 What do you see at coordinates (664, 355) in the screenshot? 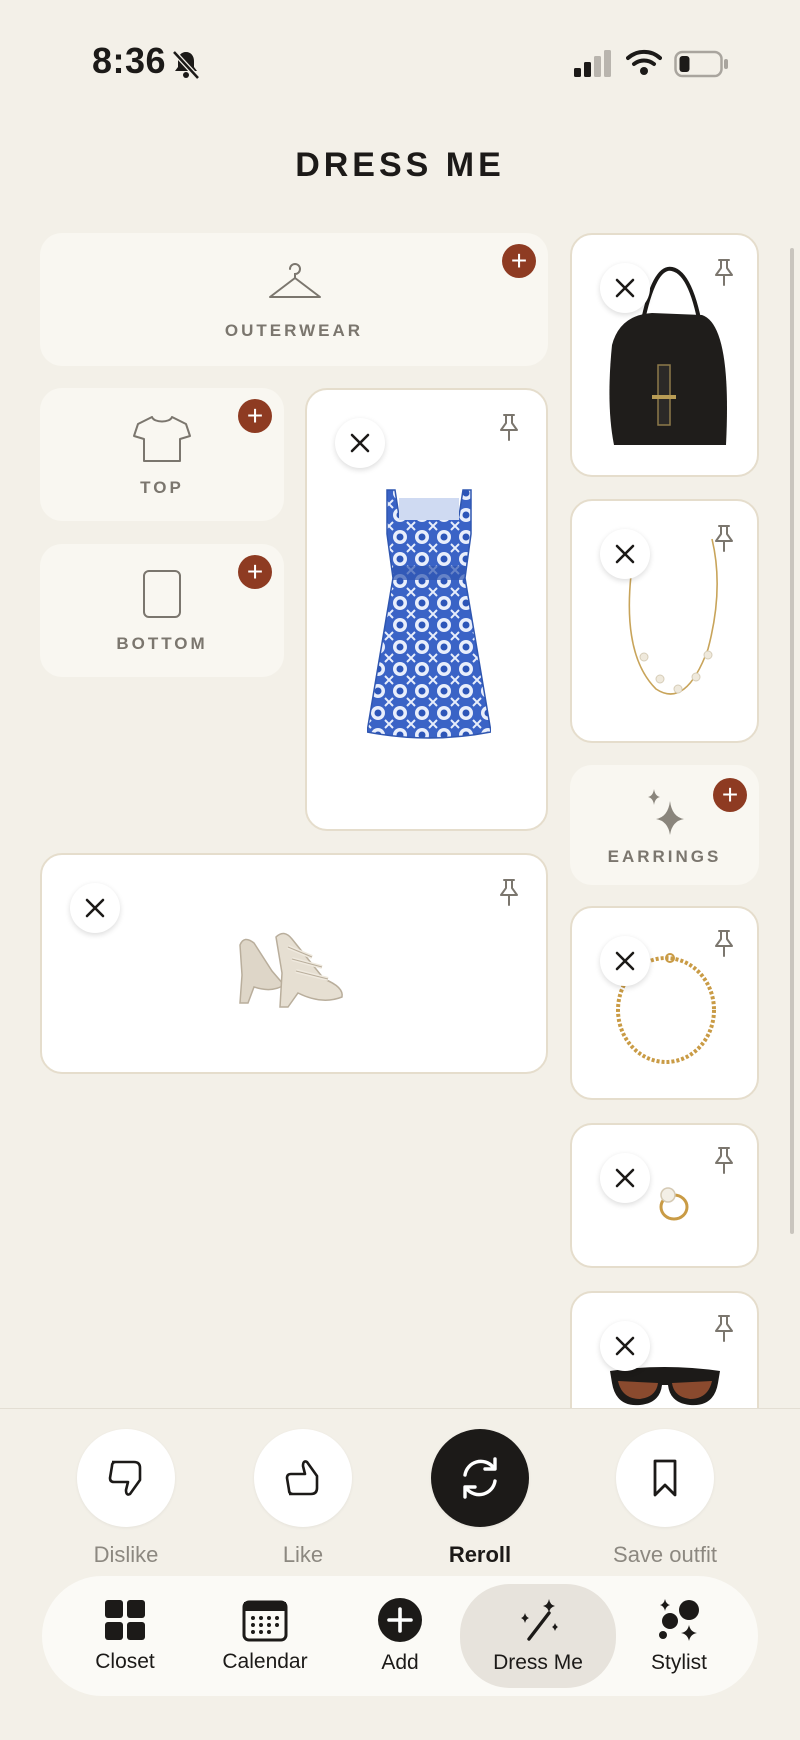
I see `bag-item-card` at bounding box center [664, 355].